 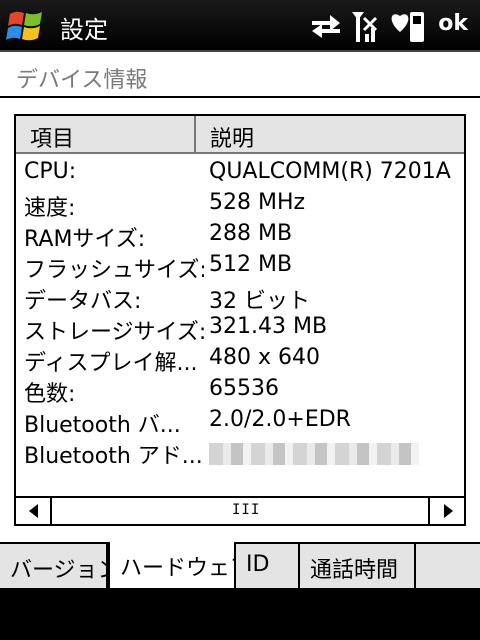 What do you see at coordinates (82, 80) in the screenshot?
I see `page-title: デバイス情報` at bounding box center [82, 80].